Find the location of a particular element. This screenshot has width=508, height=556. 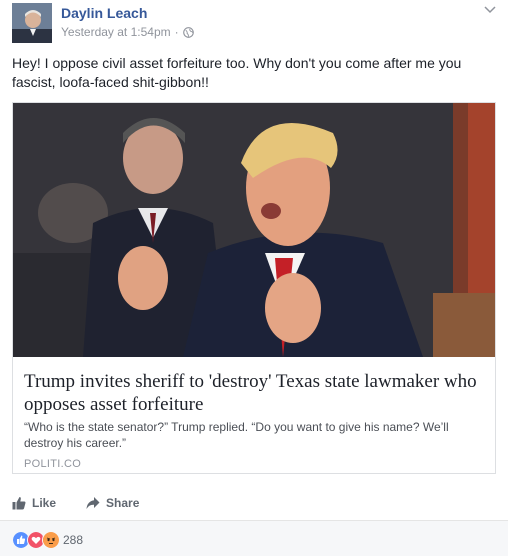

post-meta: Yesterday at 1:54pm · is located at coordinates (127, 32).